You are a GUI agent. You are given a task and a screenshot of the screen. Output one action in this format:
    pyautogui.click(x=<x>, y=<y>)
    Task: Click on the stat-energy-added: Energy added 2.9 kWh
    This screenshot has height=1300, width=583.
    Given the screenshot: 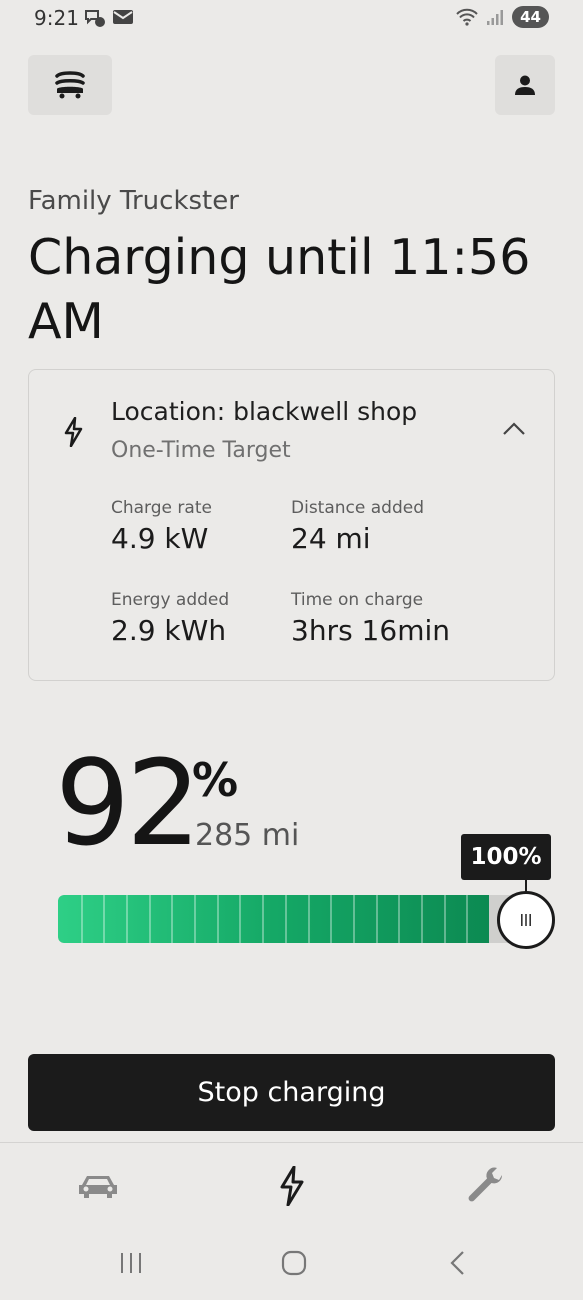 What is the action you would take?
    pyautogui.click(x=170, y=618)
    